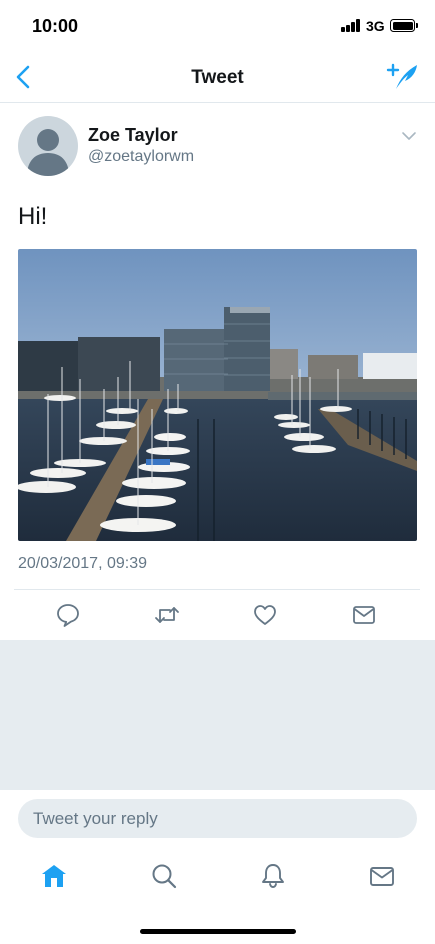 This screenshot has width=435, height=944. I want to click on tab-messages, so click(382, 876).